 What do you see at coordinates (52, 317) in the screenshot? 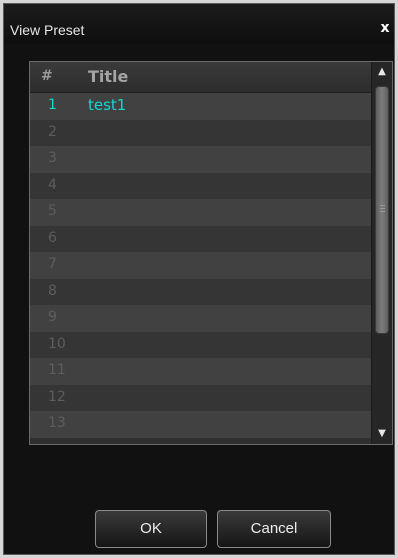
I see `row-number: 9` at bounding box center [52, 317].